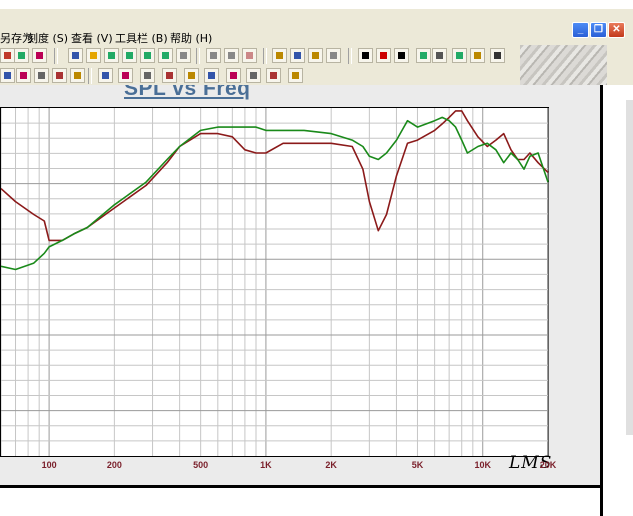 Image resolution: width=633 pixels, height=516 pixels. Describe the element at coordinates (331, 465) in the screenshot. I see `x-tick-label: 2K` at that location.